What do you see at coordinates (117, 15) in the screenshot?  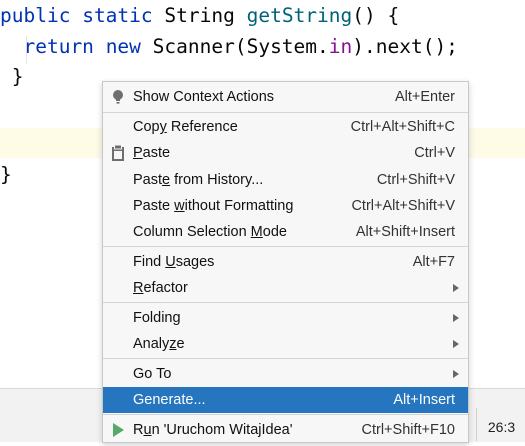 I see `keyword-static: static` at bounding box center [117, 15].